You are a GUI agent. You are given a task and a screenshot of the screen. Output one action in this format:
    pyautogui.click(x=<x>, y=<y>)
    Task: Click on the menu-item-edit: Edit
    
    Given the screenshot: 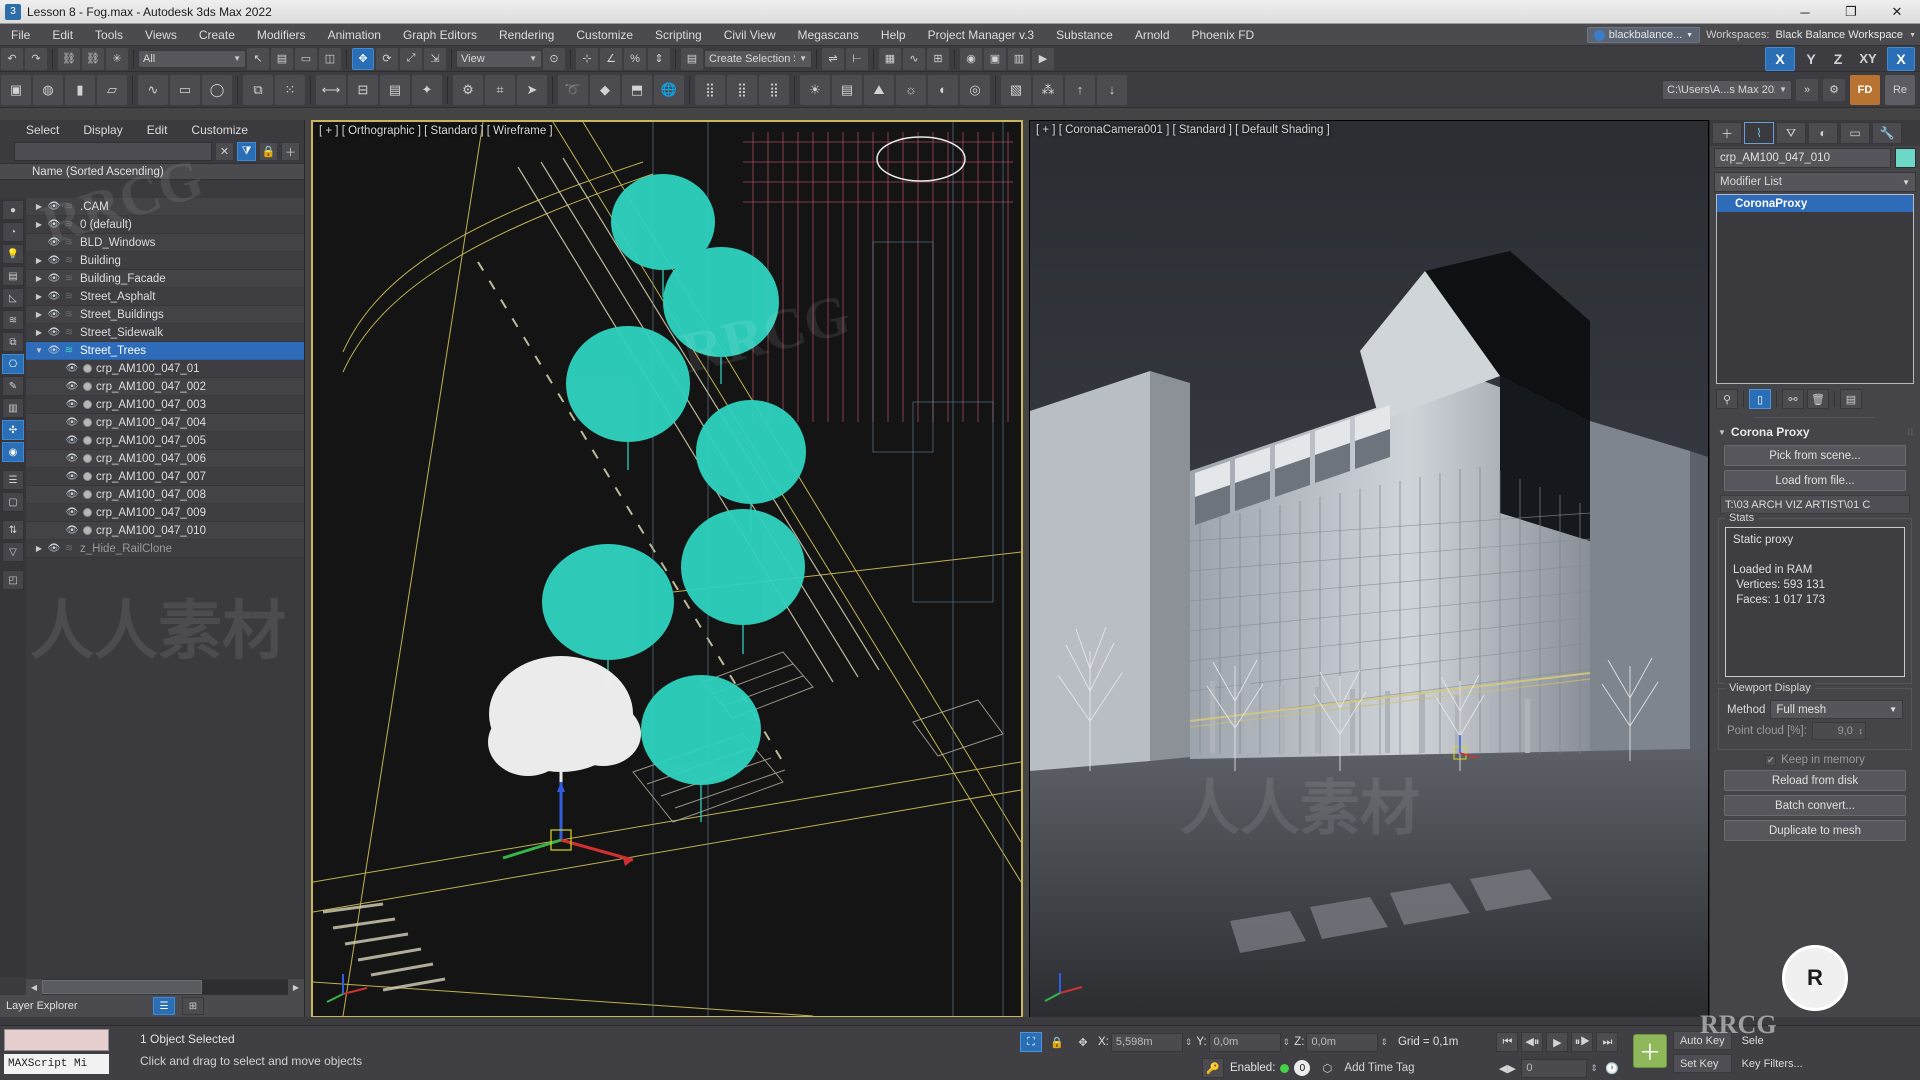 What is the action you would take?
    pyautogui.click(x=62, y=35)
    